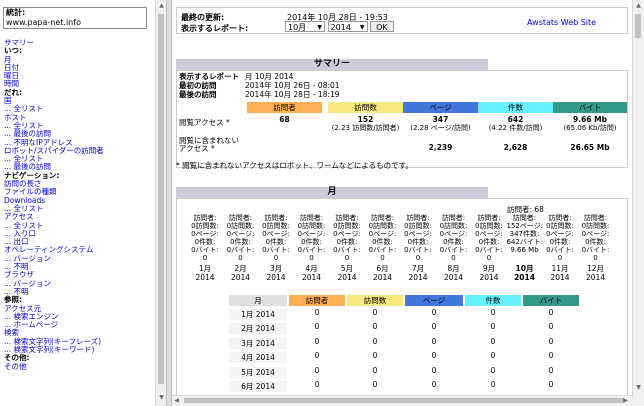 The height and width of the screenshot is (406, 644). I want to click on last-visit-value: 2014年 10月 28日 - 18:19, so click(292, 94).